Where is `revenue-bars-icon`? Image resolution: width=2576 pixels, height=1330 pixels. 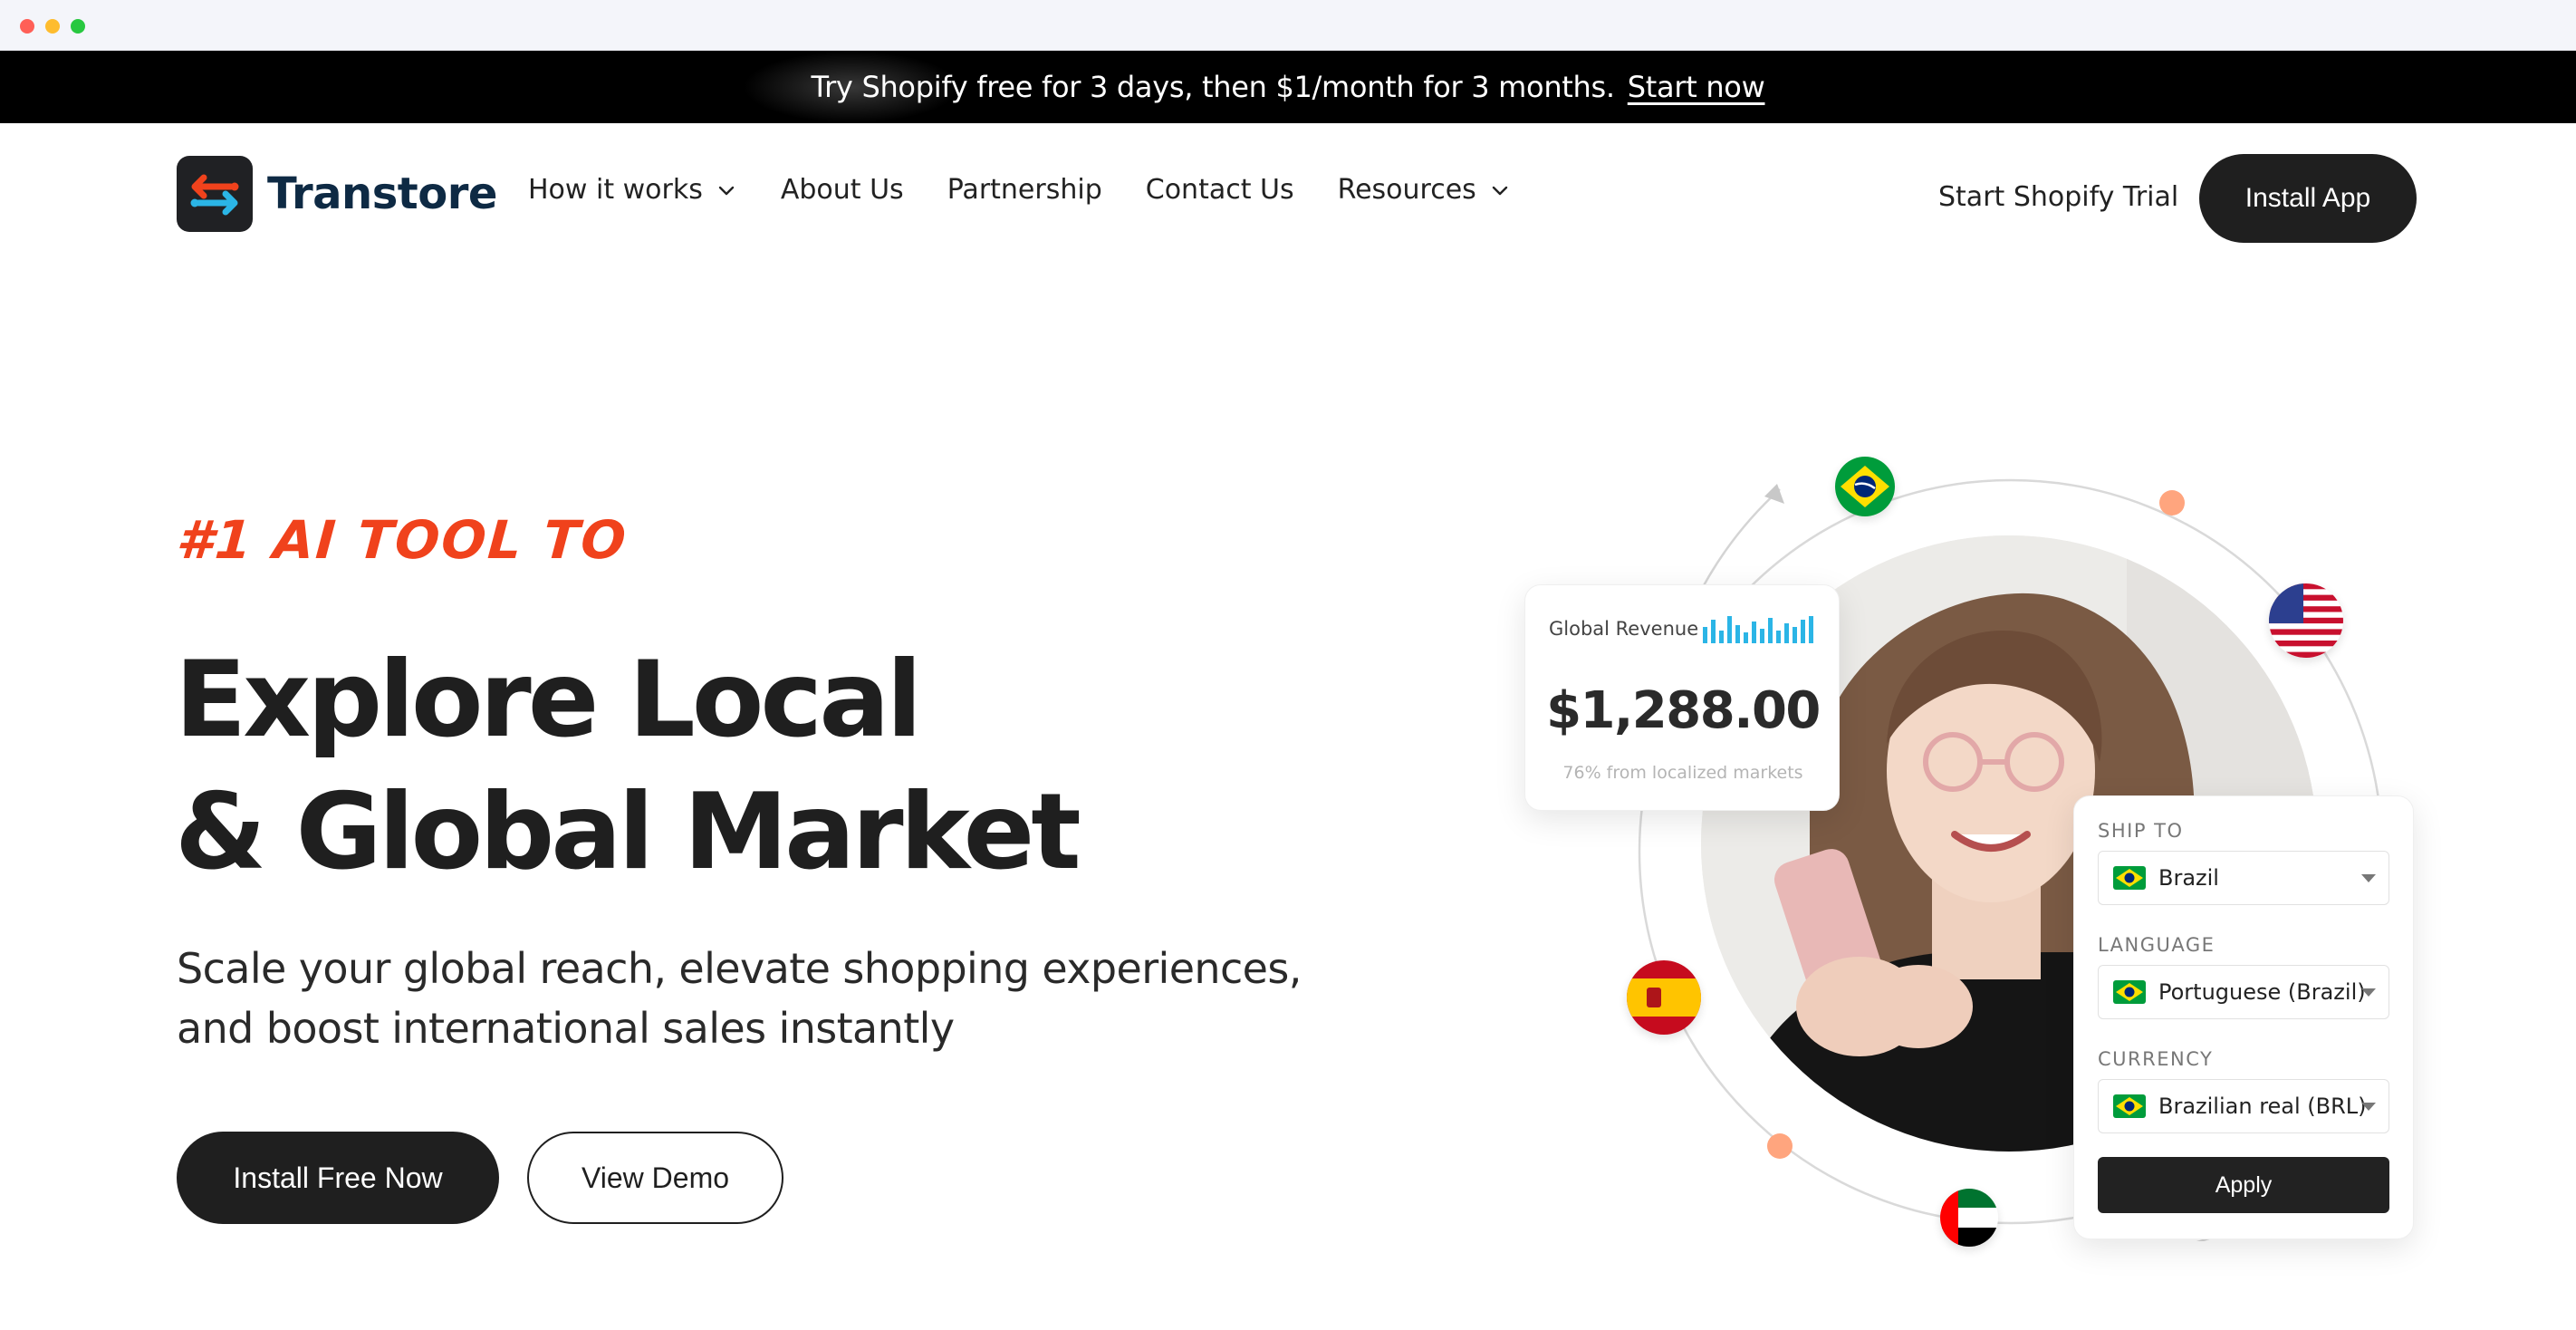
revenue-bars-icon is located at coordinates (1758, 629).